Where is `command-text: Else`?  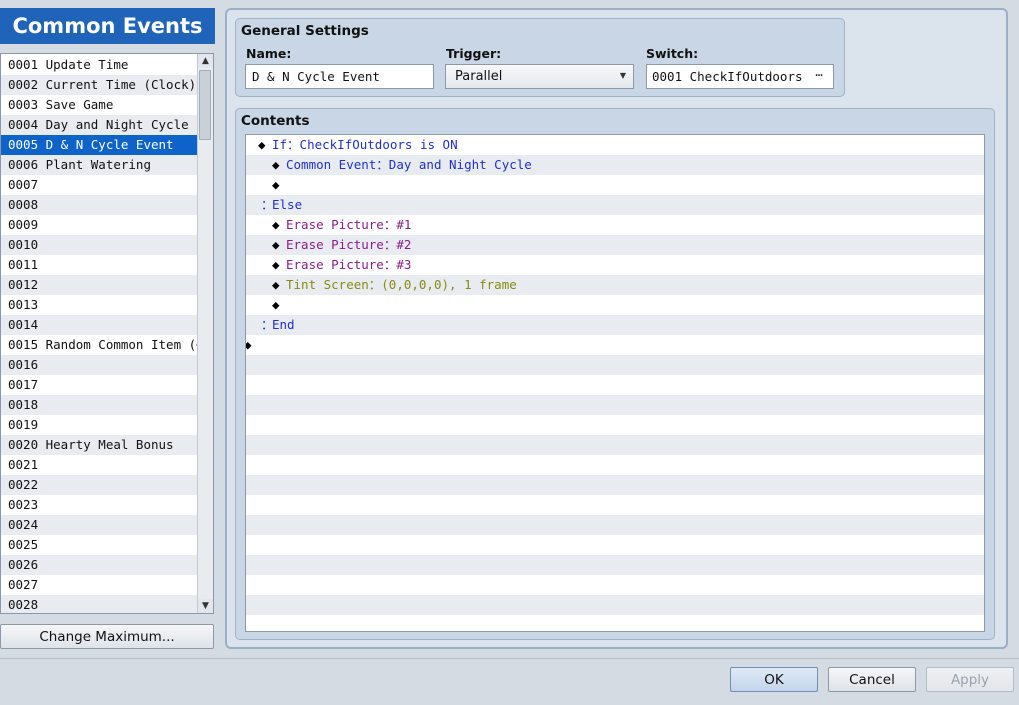 command-text: Else is located at coordinates (287, 204).